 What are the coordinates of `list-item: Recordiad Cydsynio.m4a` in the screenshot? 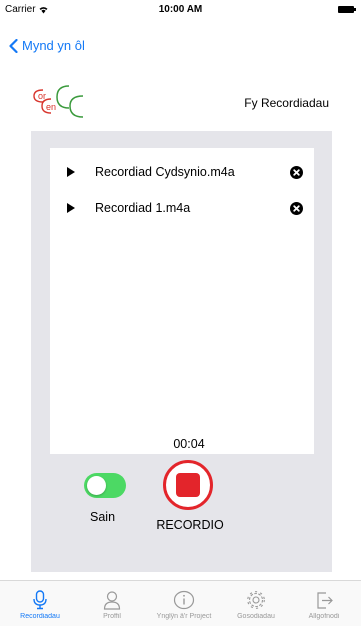 It's located at (182, 172).